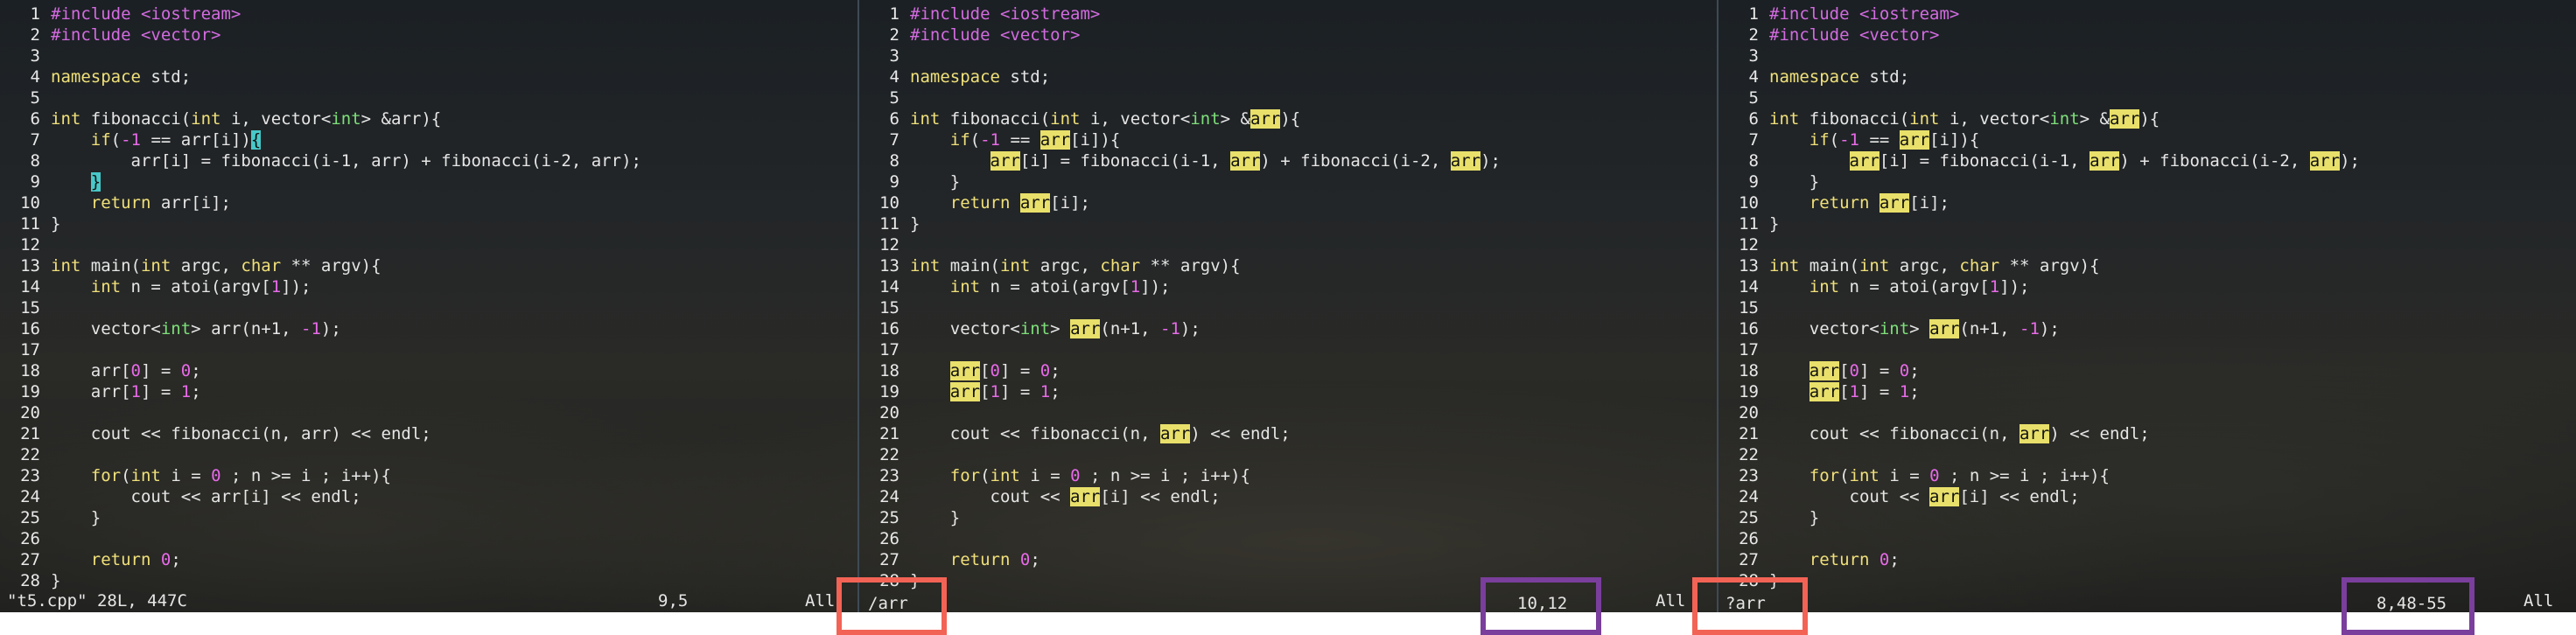  What do you see at coordinates (1749, 517) in the screenshot?
I see `line-number: 25` at bounding box center [1749, 517].